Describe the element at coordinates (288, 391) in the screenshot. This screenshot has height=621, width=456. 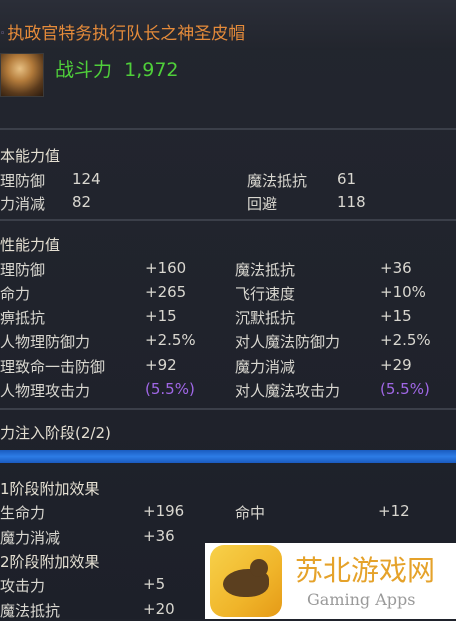
I see `stat-label: 对人魔法攻击力` at that location.